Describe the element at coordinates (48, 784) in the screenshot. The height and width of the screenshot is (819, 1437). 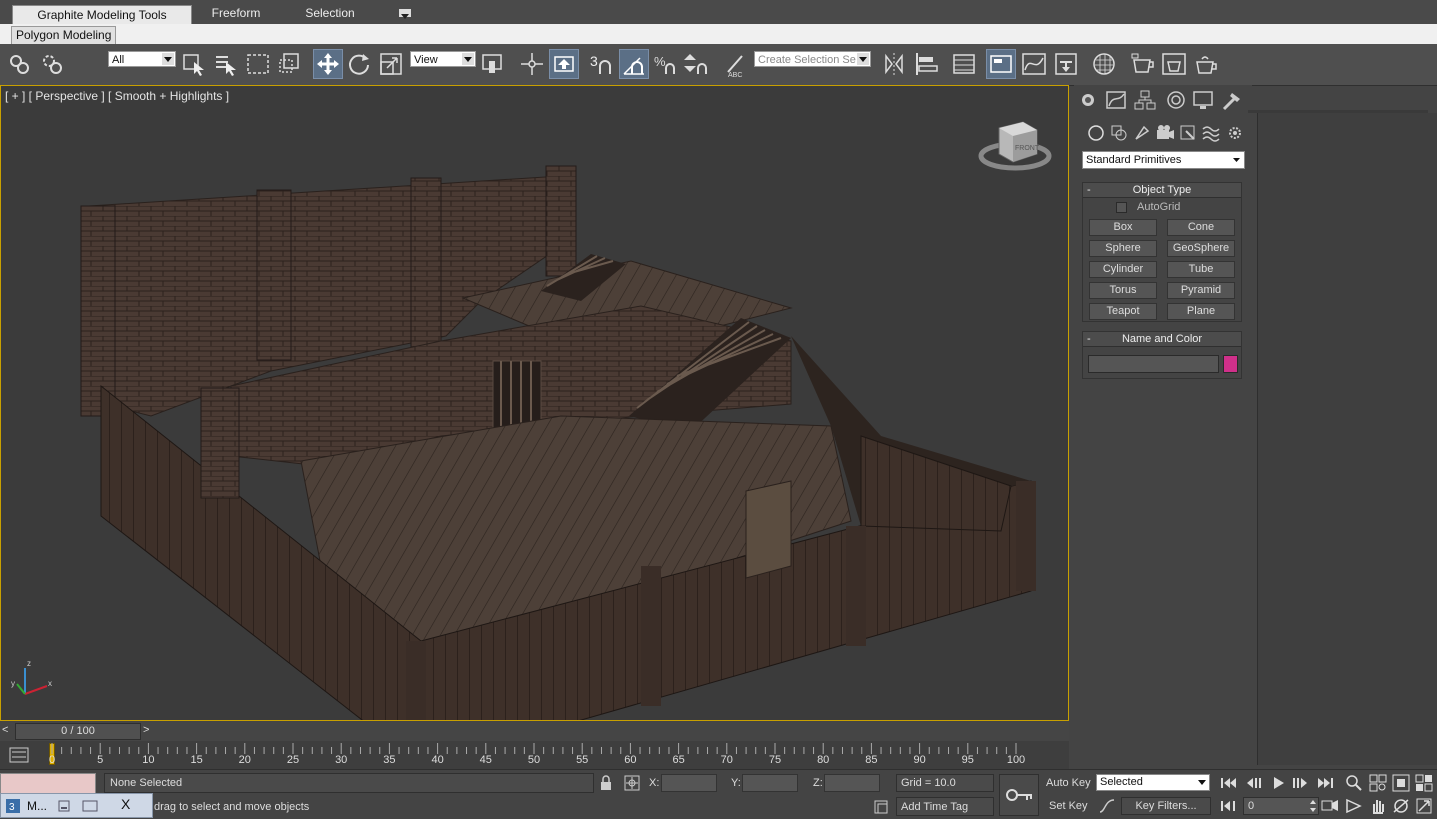
I see `maxscript-listener-field` at that location.